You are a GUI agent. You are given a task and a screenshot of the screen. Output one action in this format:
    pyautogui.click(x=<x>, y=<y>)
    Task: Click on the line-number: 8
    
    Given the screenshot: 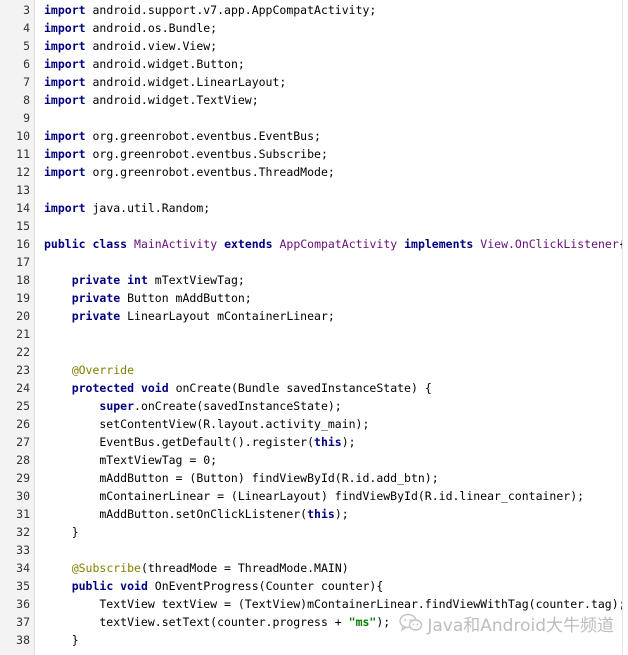 What is the action you would take?
    pyautogui.click(x=26, y=100)
    